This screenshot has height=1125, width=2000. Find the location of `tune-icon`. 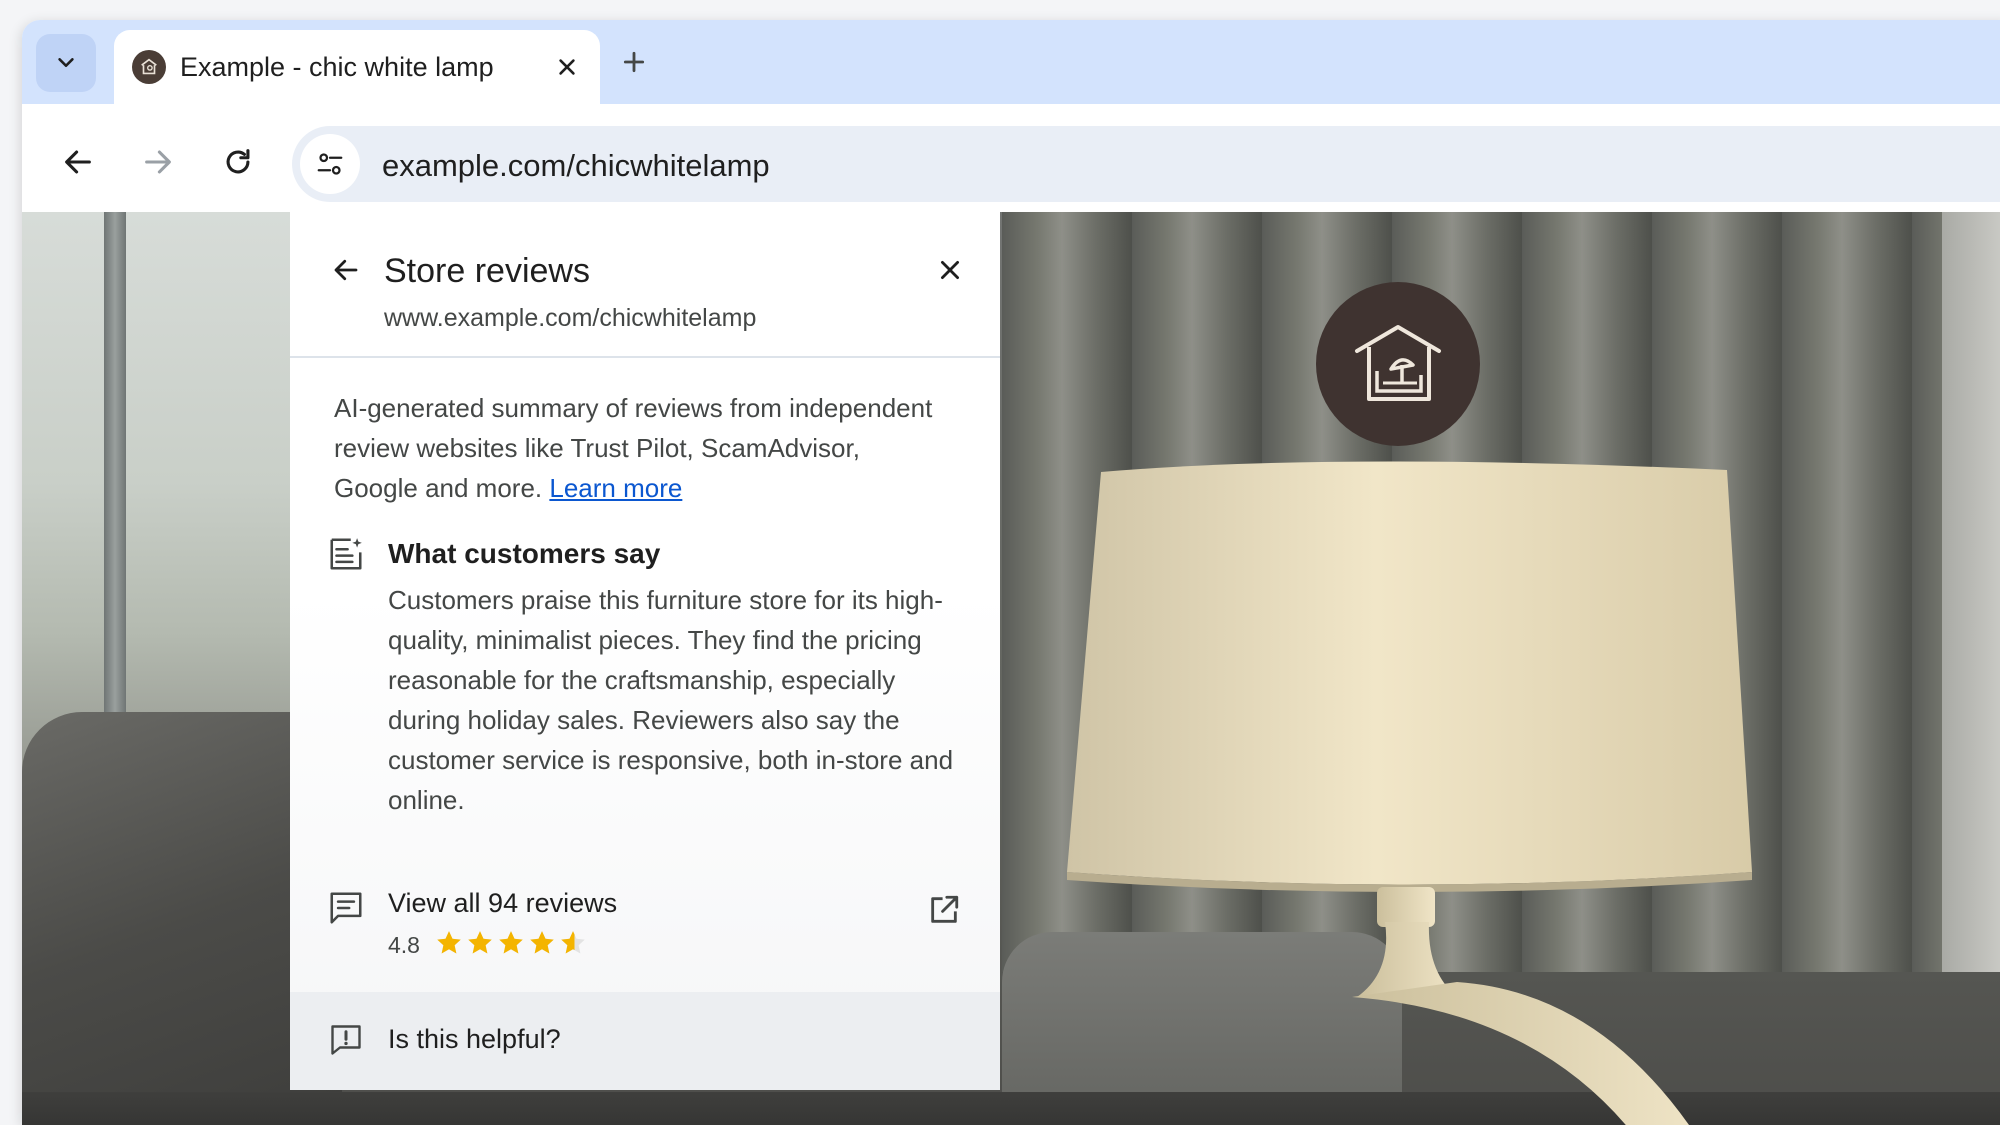

tune-icon is located at coordinates (330, 164).